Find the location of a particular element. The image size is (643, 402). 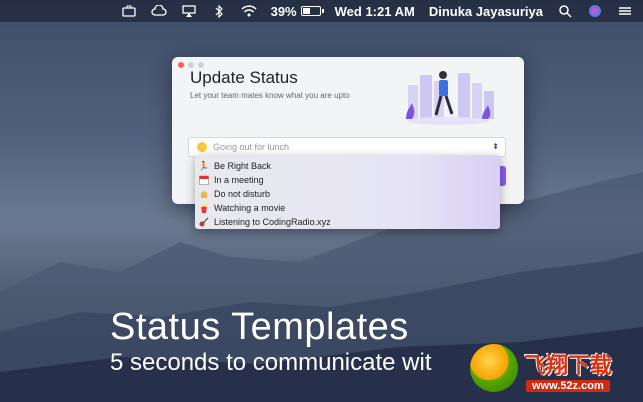

hero-subtitle: 5 seconds to communicate wit is located at coordinates (271, 362).